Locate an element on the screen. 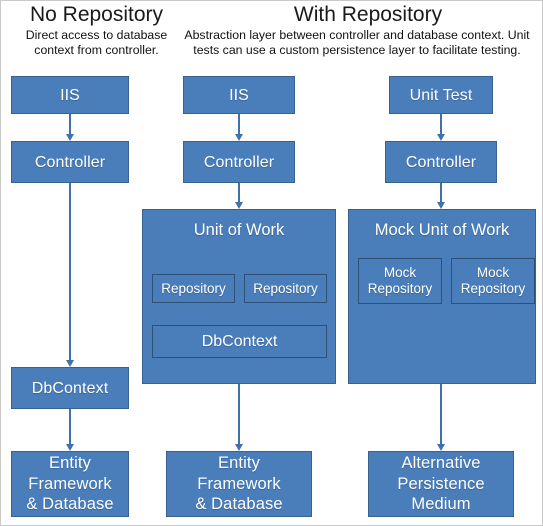 Image resolution: width=543 pixels, height=526 pixels. node-controller-col1: Controller is located at coordinates (70, 162).